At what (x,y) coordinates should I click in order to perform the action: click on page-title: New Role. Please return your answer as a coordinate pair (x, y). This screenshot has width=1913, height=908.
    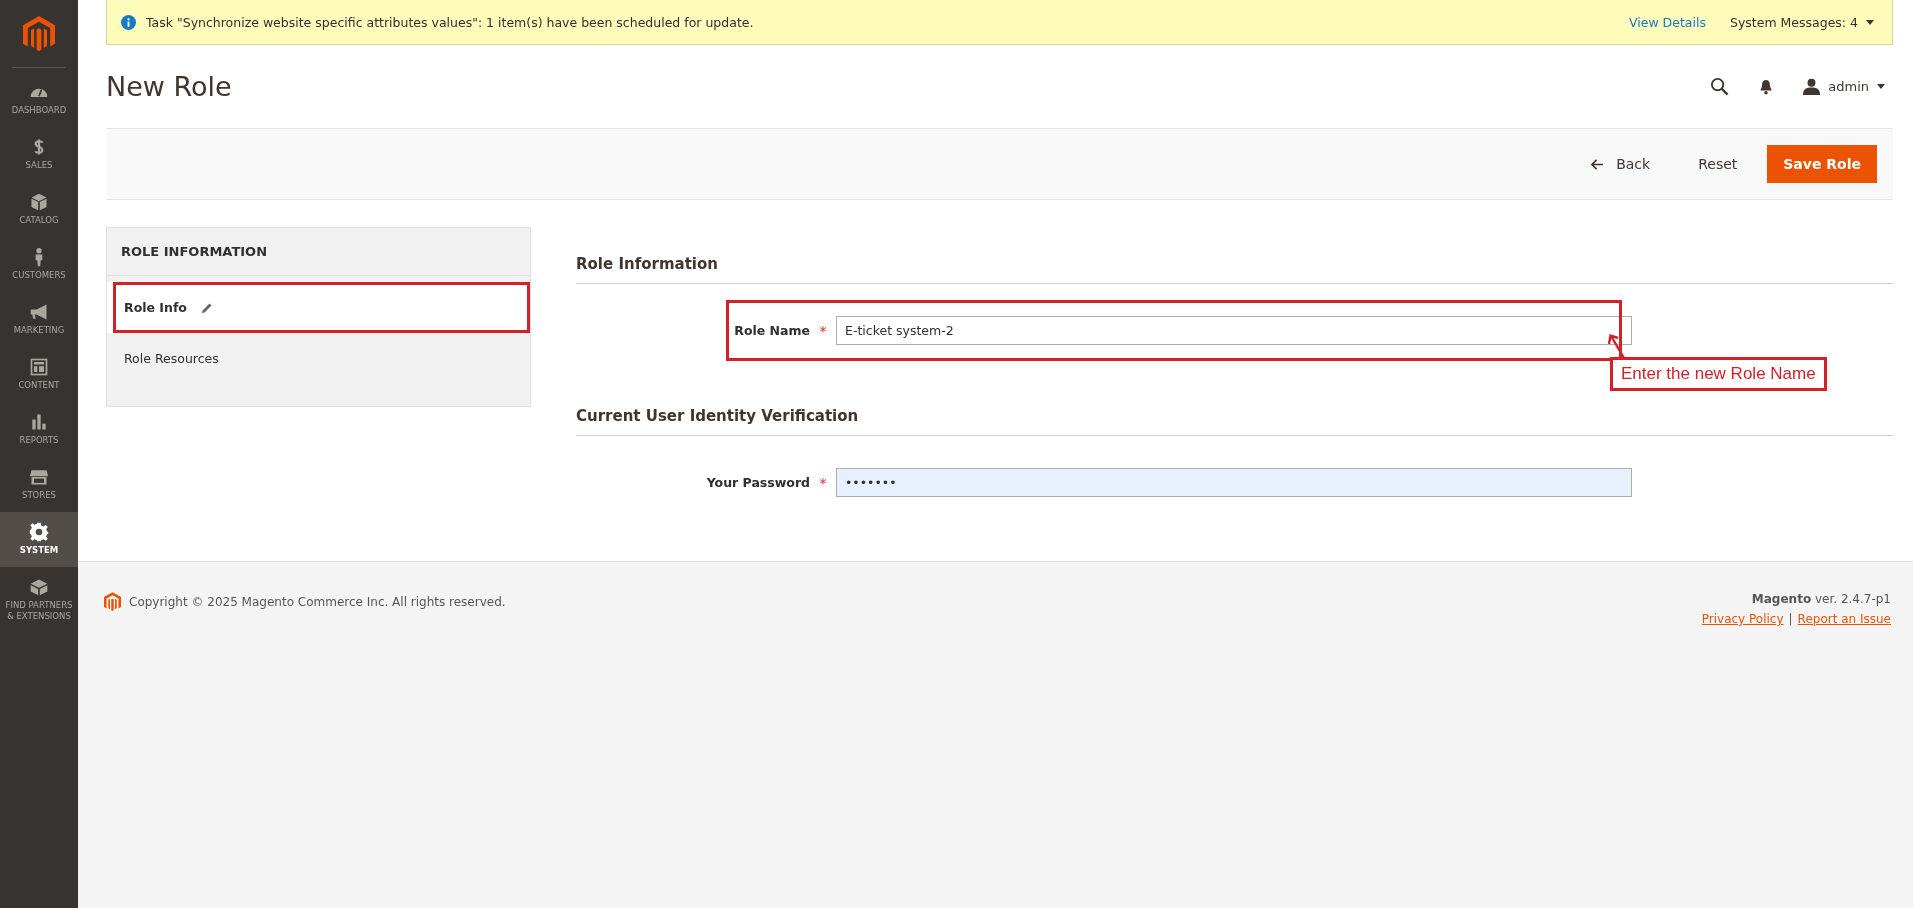
    Looking at the image, I should click on (169, 86).